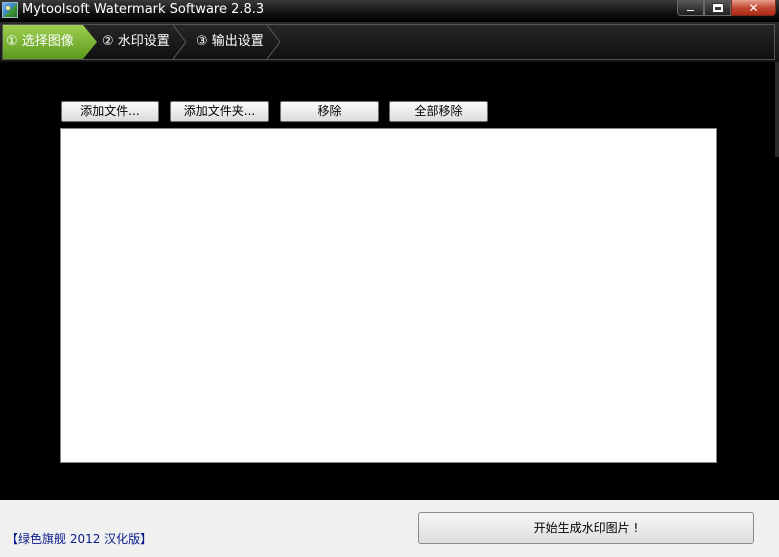 This screenshot has height=557, width=779. I want to click on close-icon: ✕, so click(753, 7).